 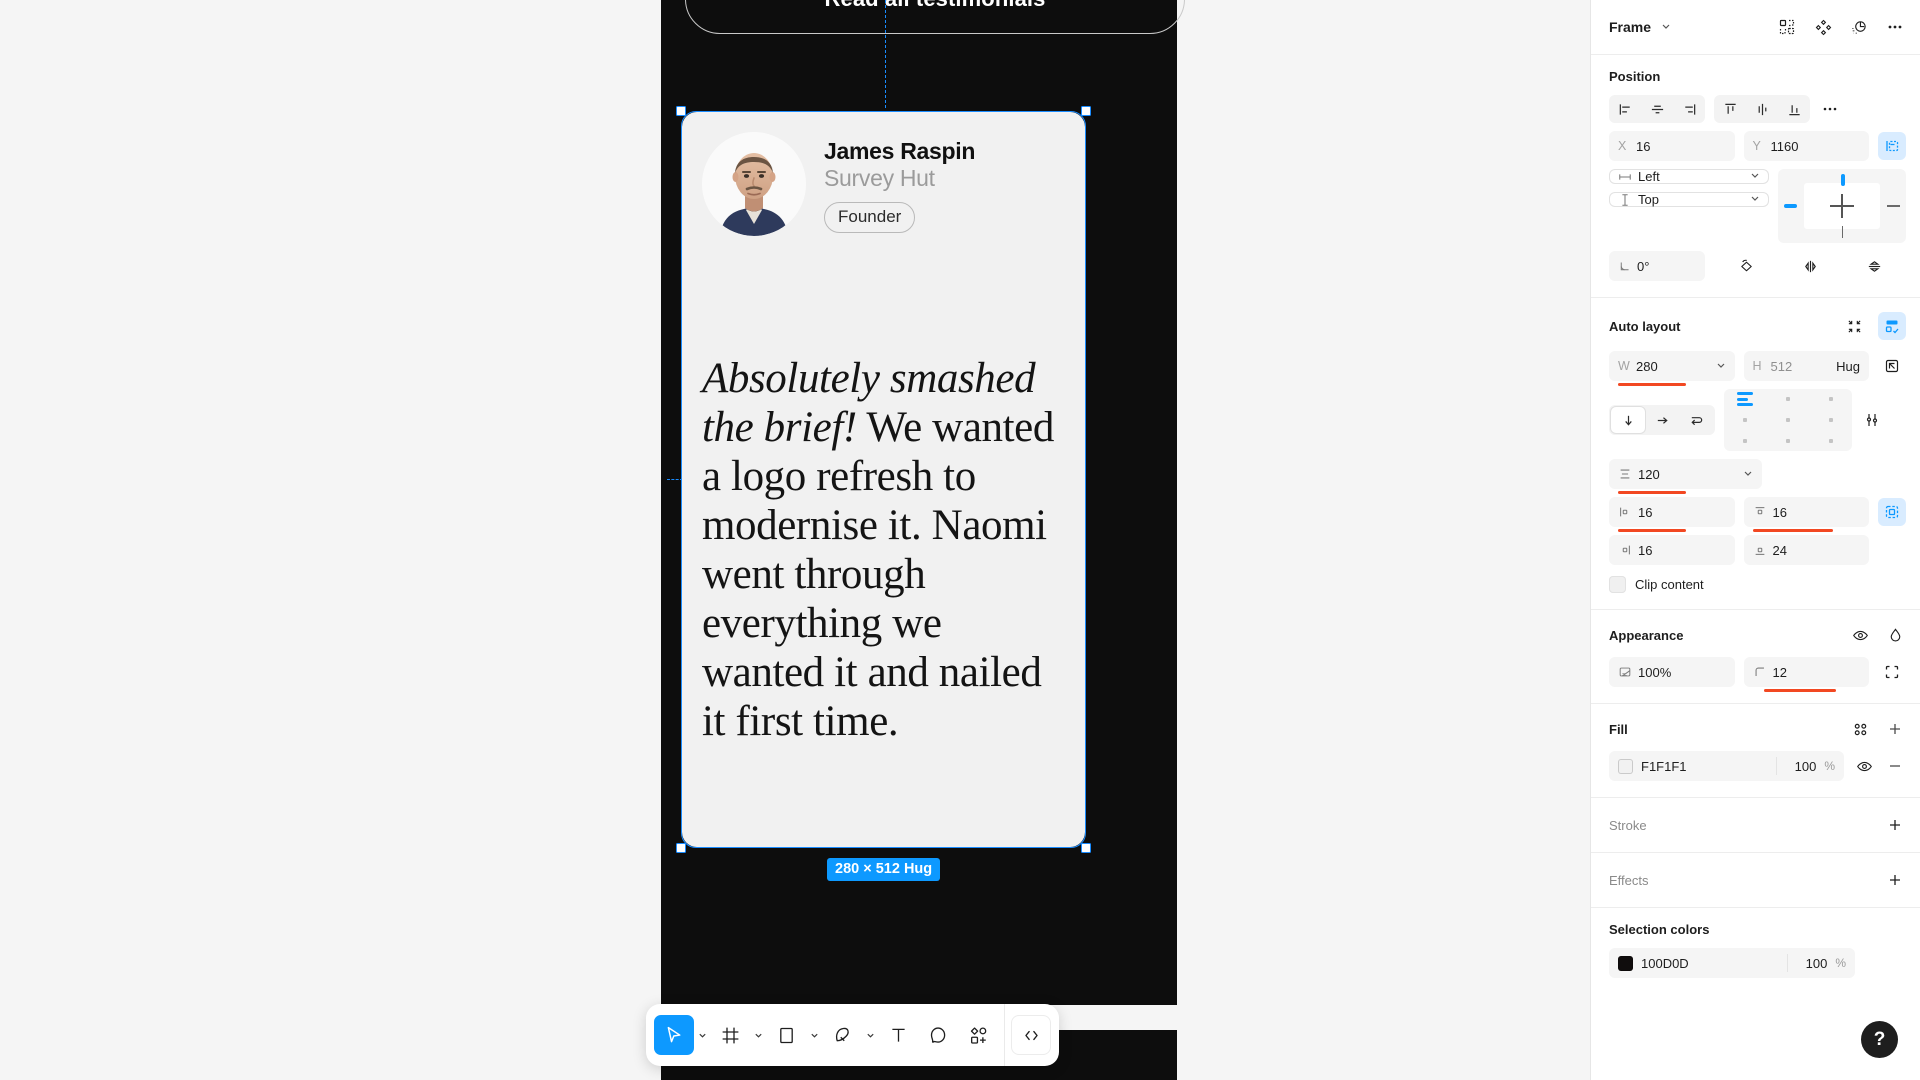 I want to click on blend-mode-icon, so click(x=1895, y=635).